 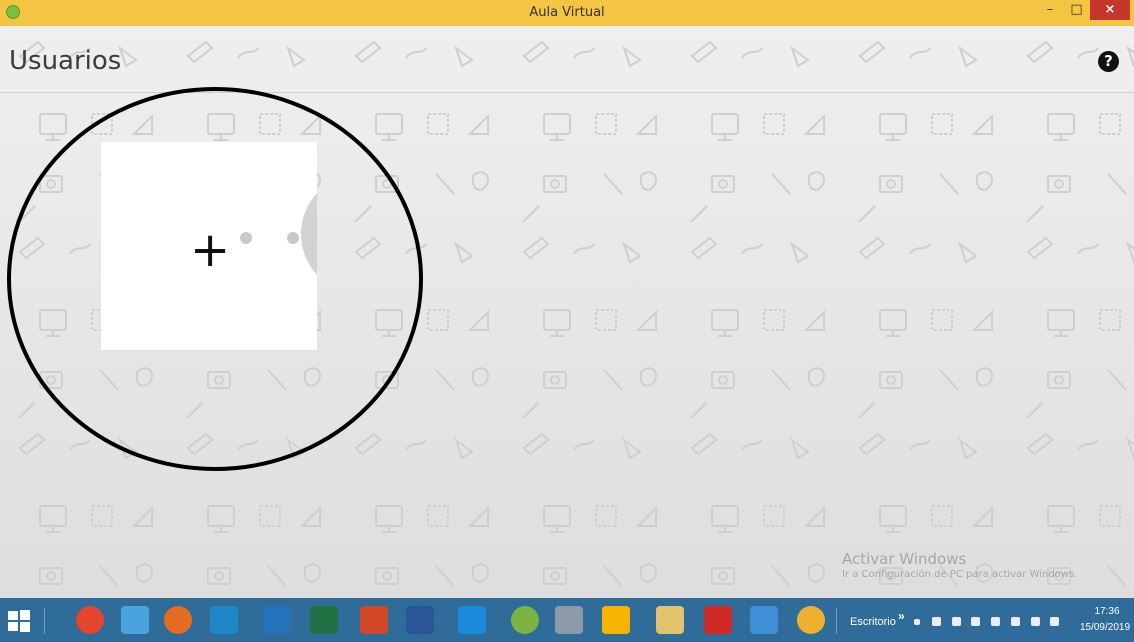 I want to click on notification-icon, so click(x=1054, y=621).